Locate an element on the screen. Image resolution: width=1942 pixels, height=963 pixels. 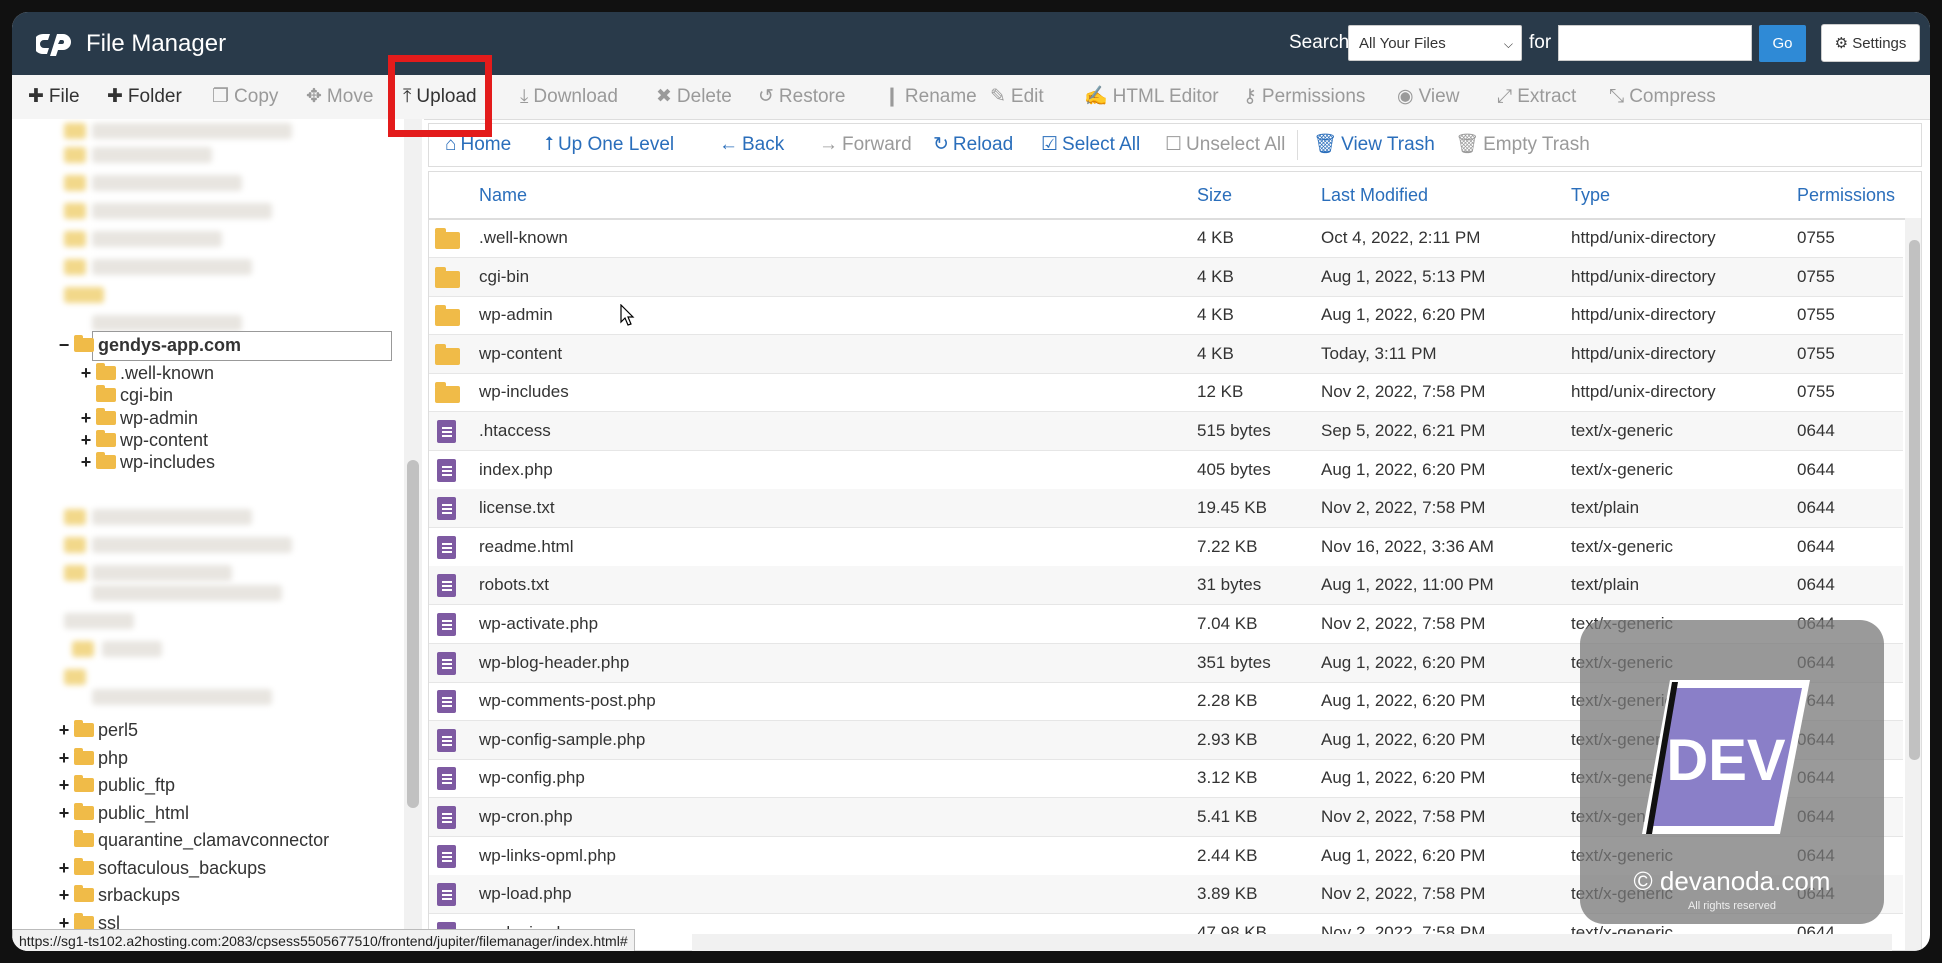
trash-icon: 🗑 is located at coordinates (1467, 144).